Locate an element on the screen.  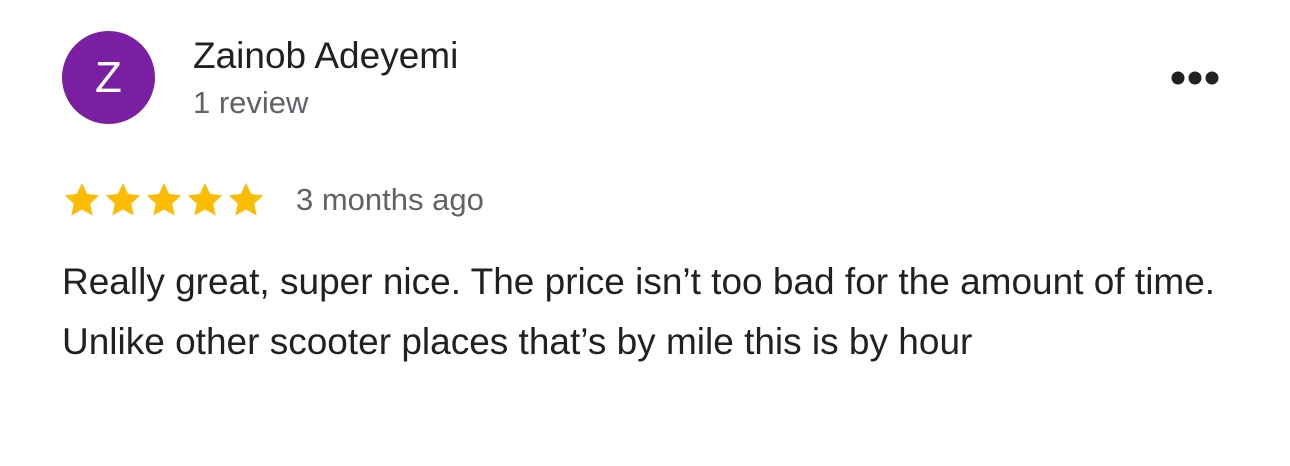
avatar: Z is located at coordinates (108, 77).